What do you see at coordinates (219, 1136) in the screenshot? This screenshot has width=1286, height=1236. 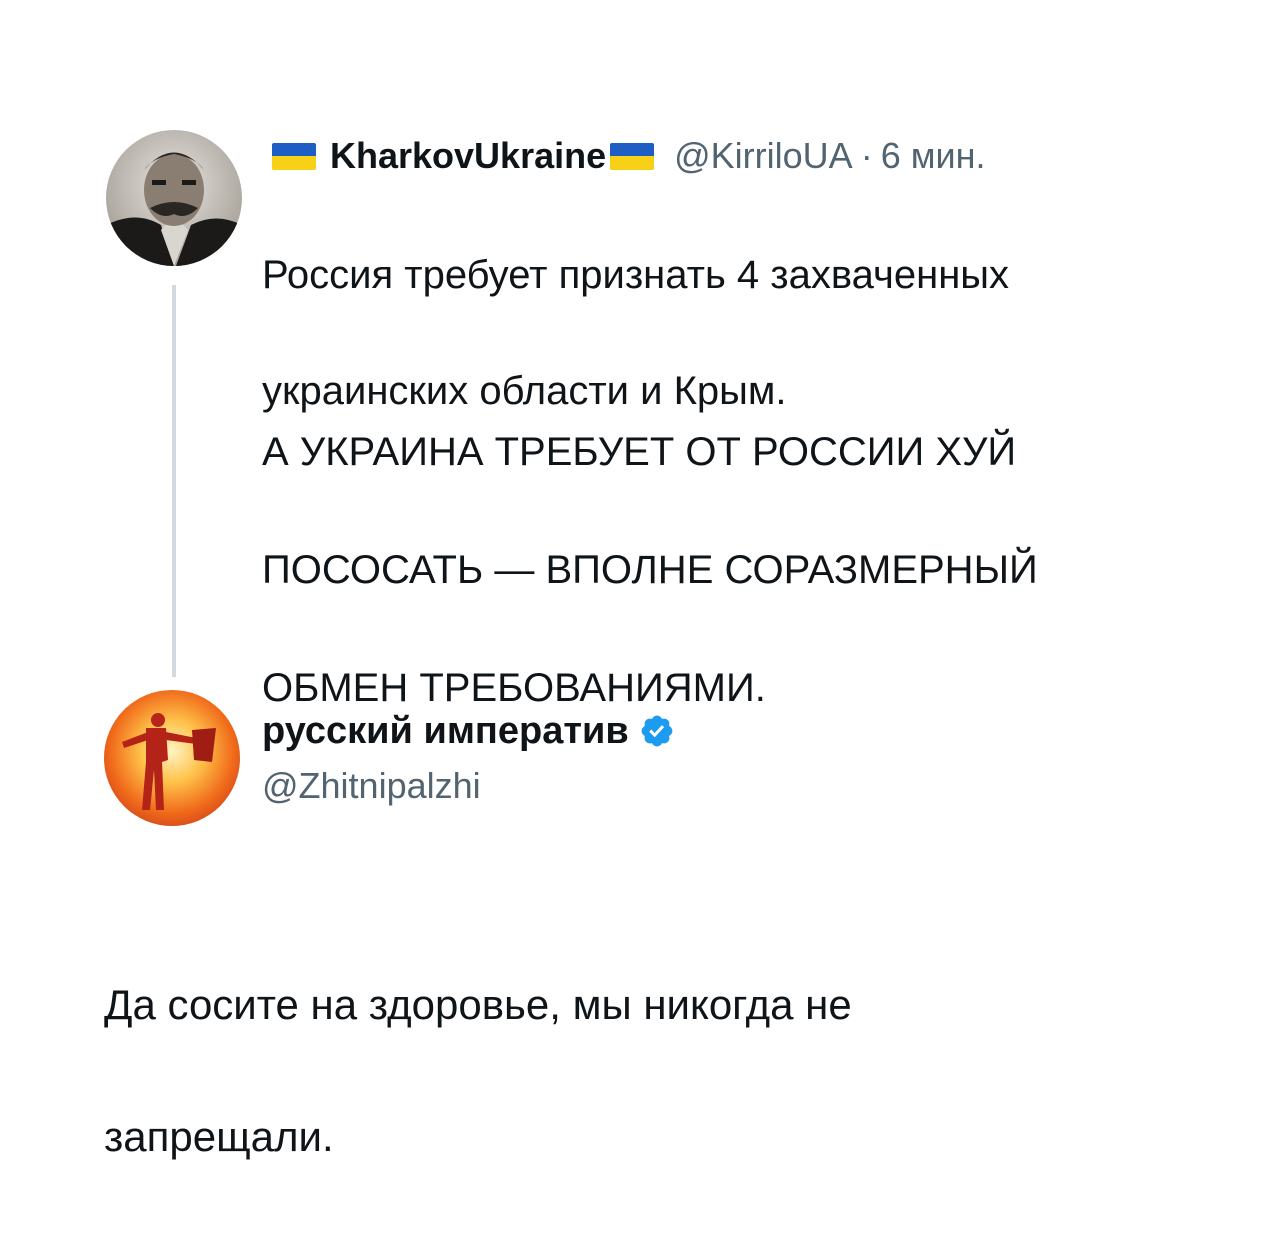 I see `tweet2-text-line: запрещали.` at bounding box center [219, 1136].